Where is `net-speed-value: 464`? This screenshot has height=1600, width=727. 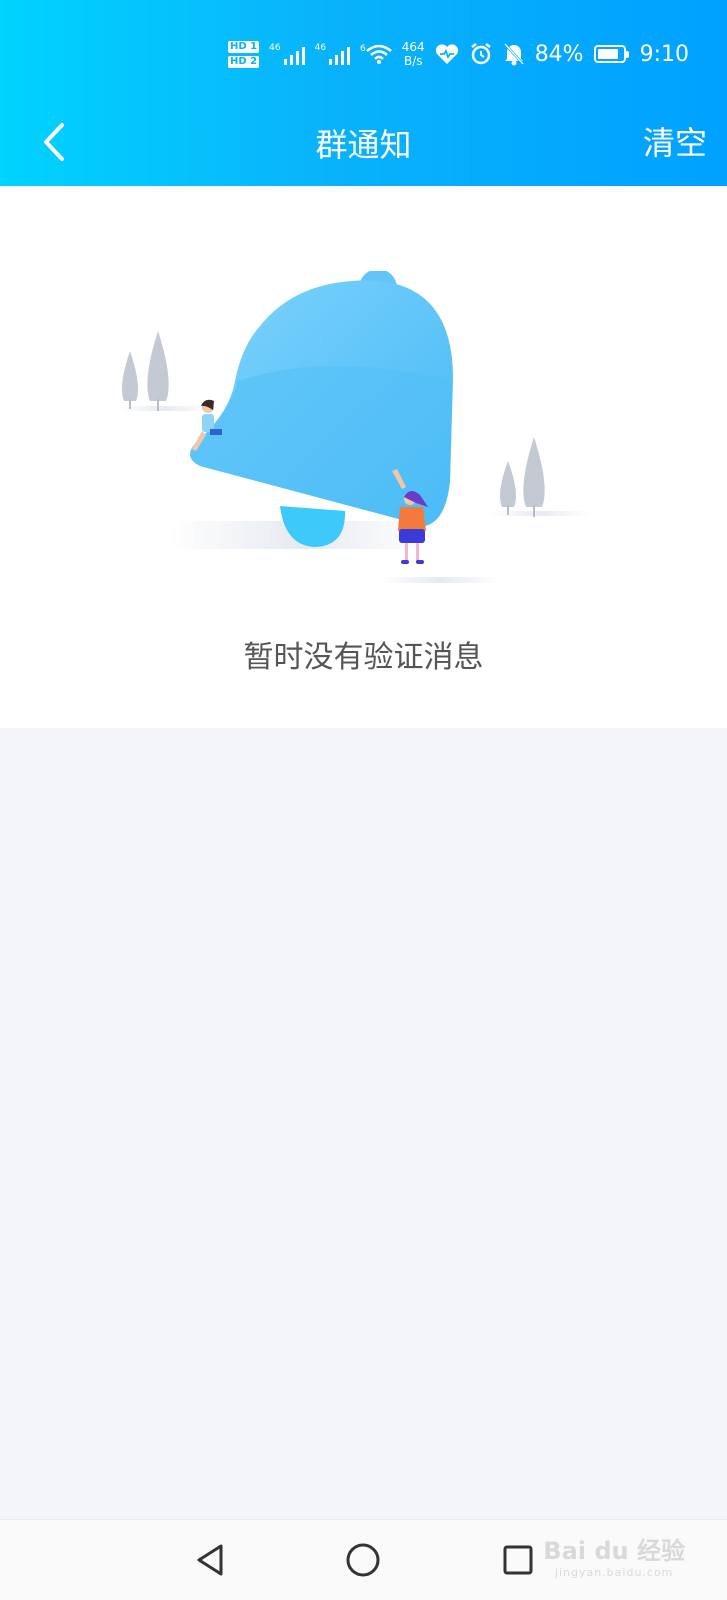 net-speed-value: 464 is located at coordinates (413, 47).